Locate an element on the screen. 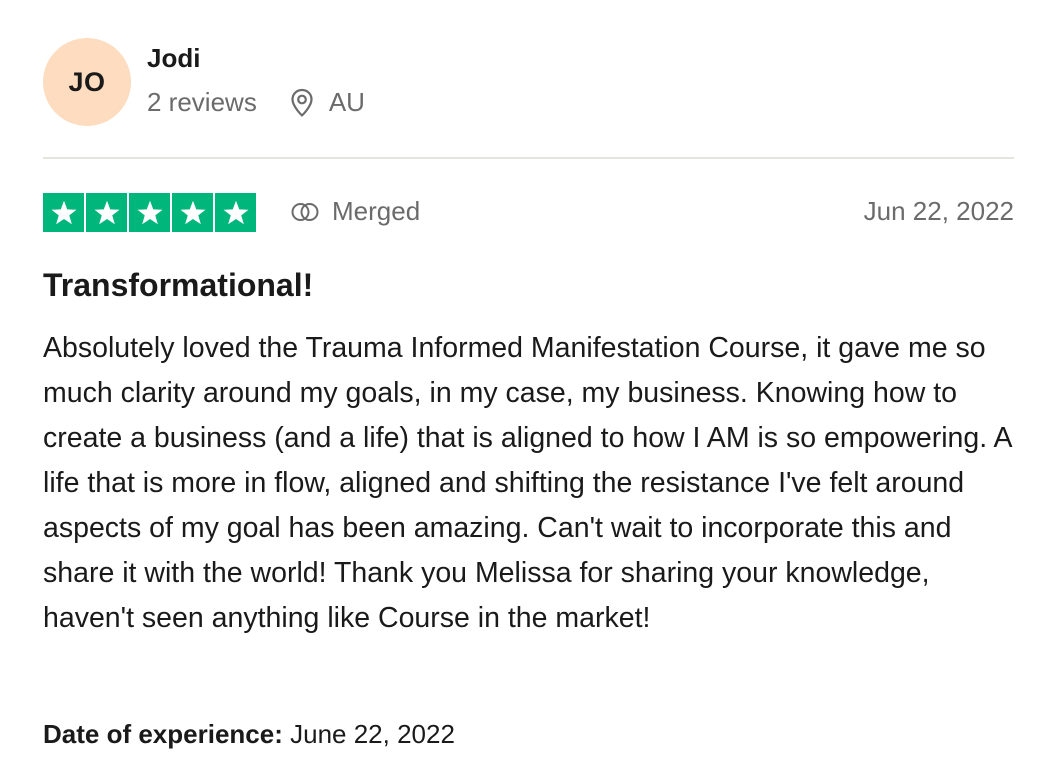 This screenshot has width=1052, height=778. divider is located at coordinates (528, 158).